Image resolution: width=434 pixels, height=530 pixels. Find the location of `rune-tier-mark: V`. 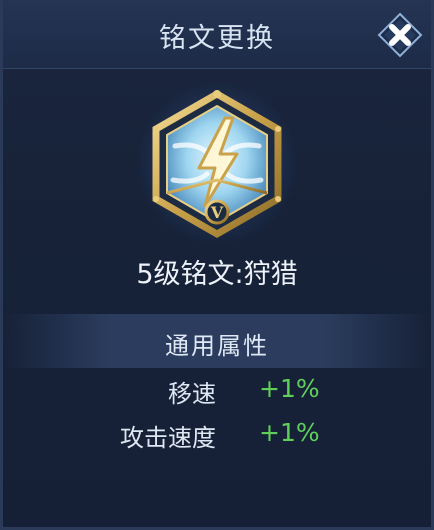

rune-tier-mark: V is located at coordinates (217, 212).